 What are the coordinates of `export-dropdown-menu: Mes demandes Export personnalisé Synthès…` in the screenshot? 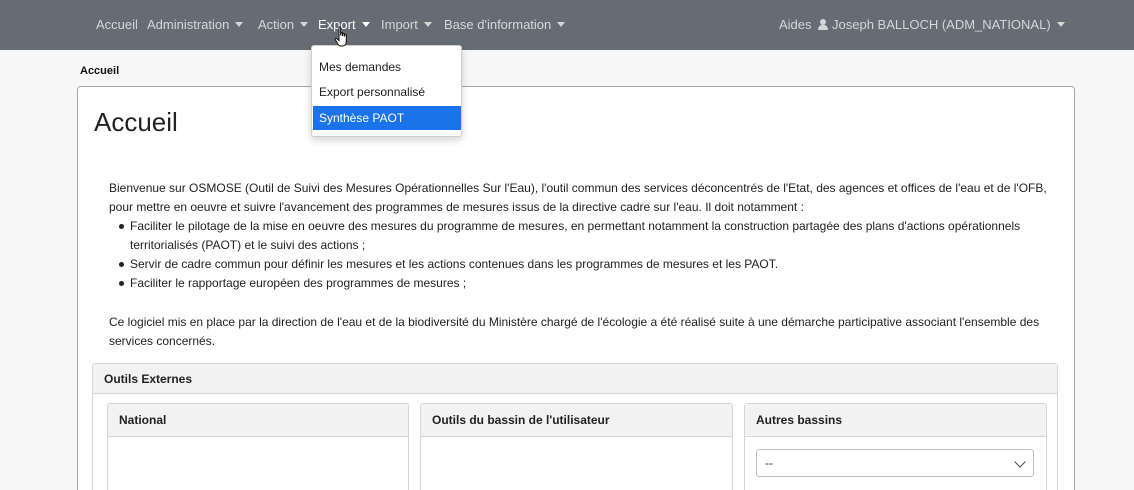 It's located at (386, 91).